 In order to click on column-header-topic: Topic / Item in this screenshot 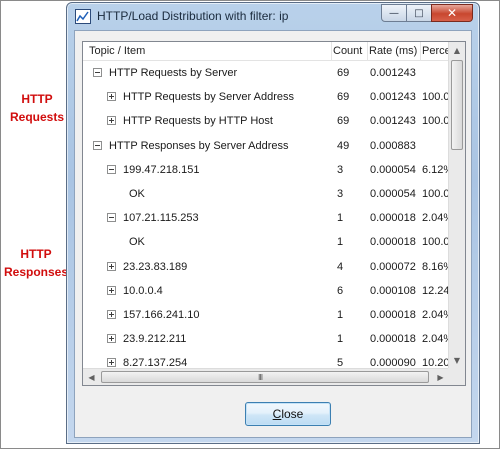, I will do `click(117, 51)`.